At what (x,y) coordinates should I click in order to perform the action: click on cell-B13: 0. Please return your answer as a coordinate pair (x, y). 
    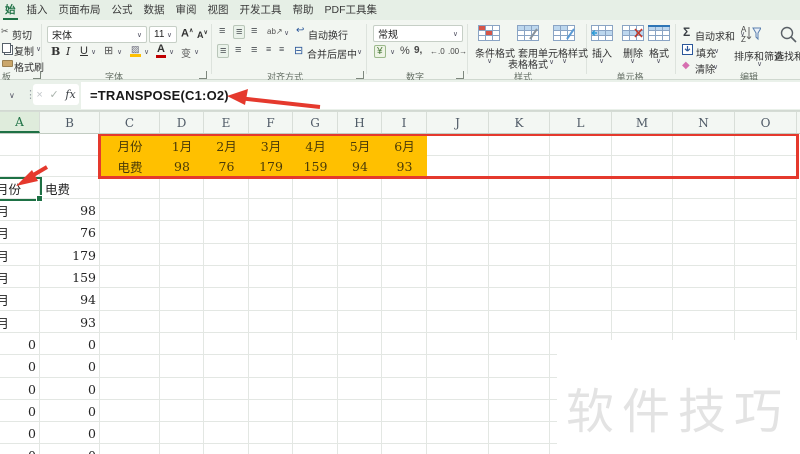
    Looking at the image, I should click on (70, 411).